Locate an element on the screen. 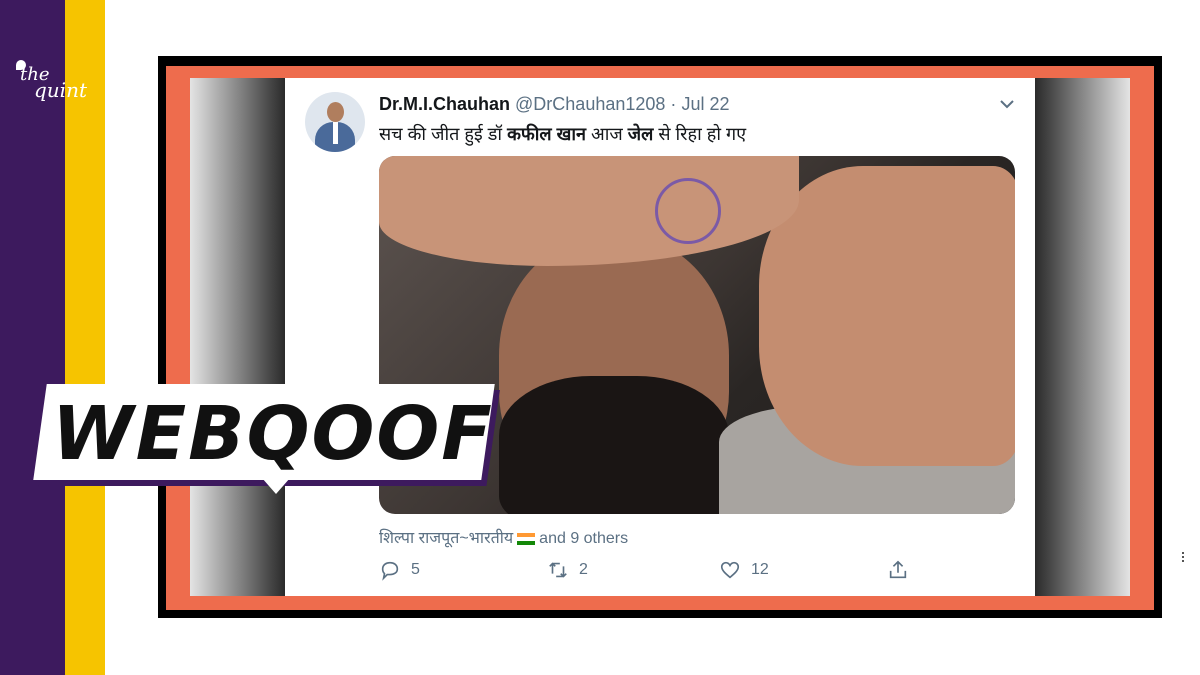  ink-stamp is located at coordinates (688, 211).